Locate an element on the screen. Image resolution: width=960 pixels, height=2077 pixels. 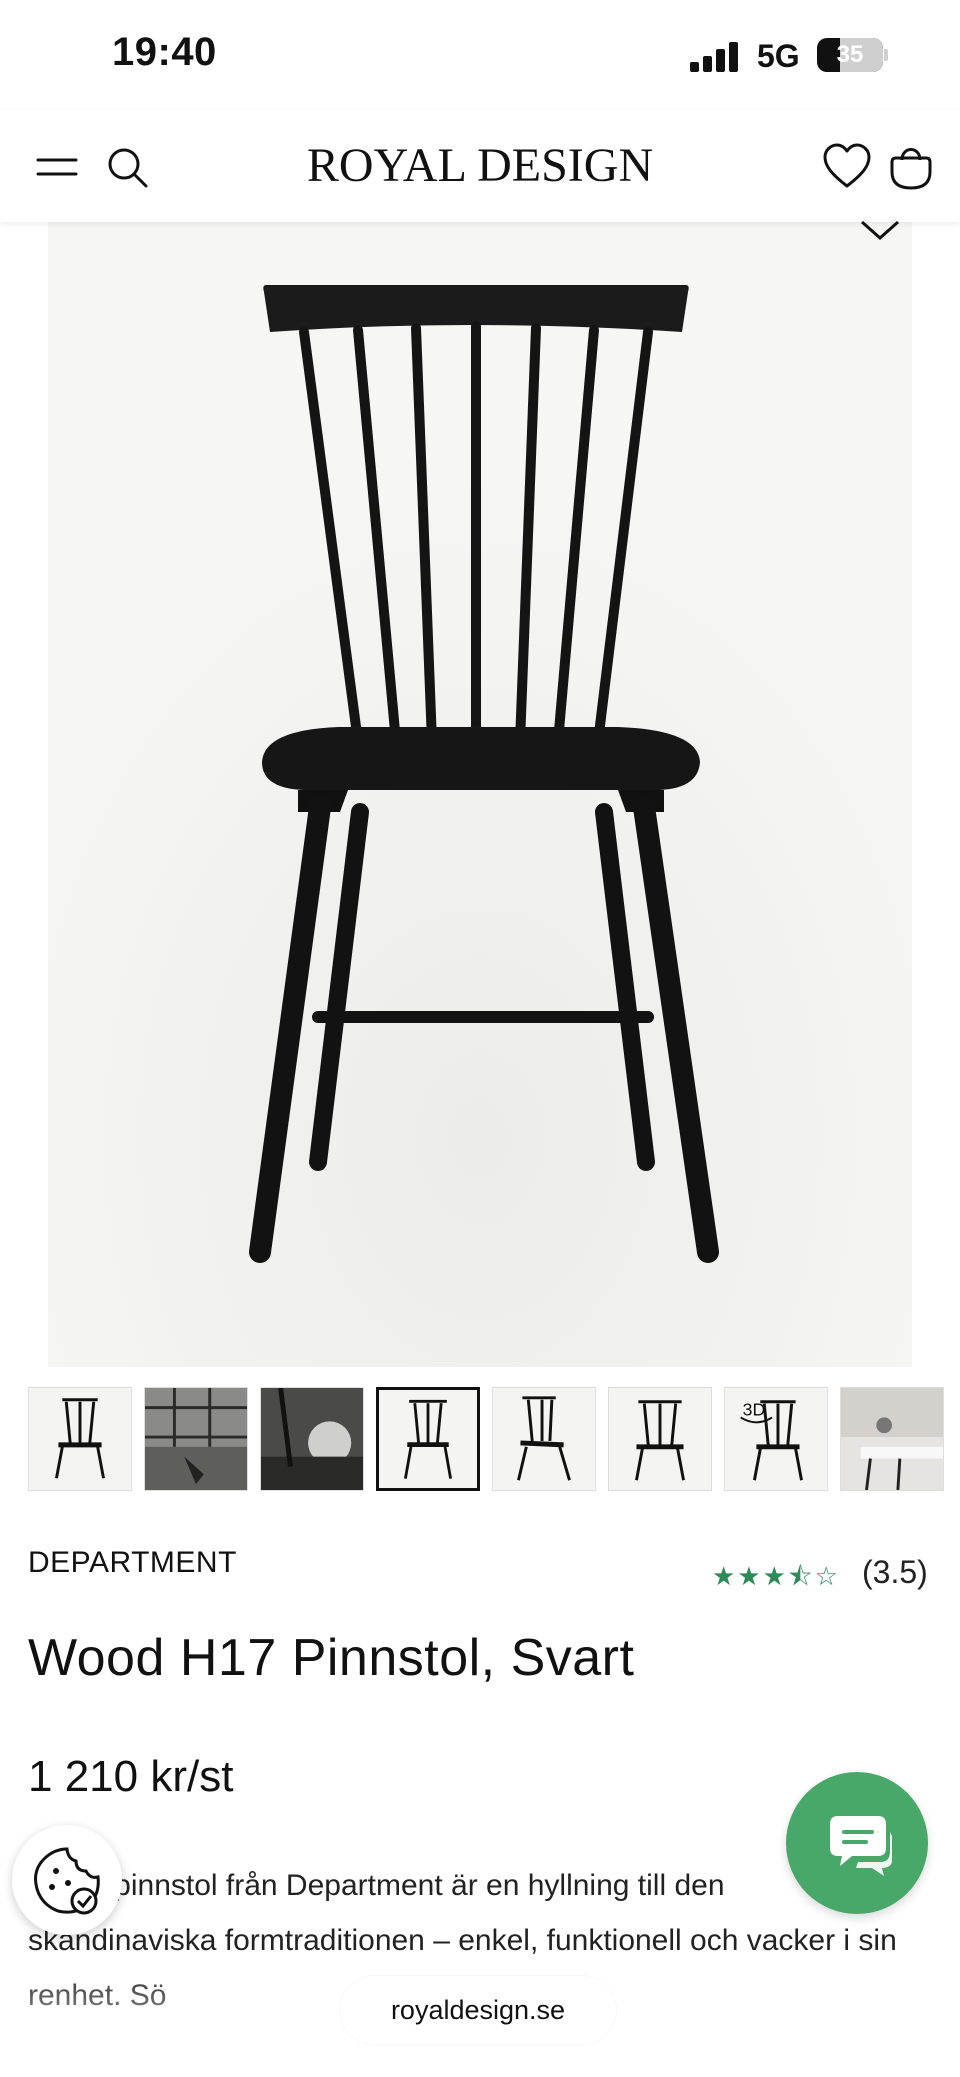
product-brand: DEPARTMENT is located at coordinates (132, 1563).